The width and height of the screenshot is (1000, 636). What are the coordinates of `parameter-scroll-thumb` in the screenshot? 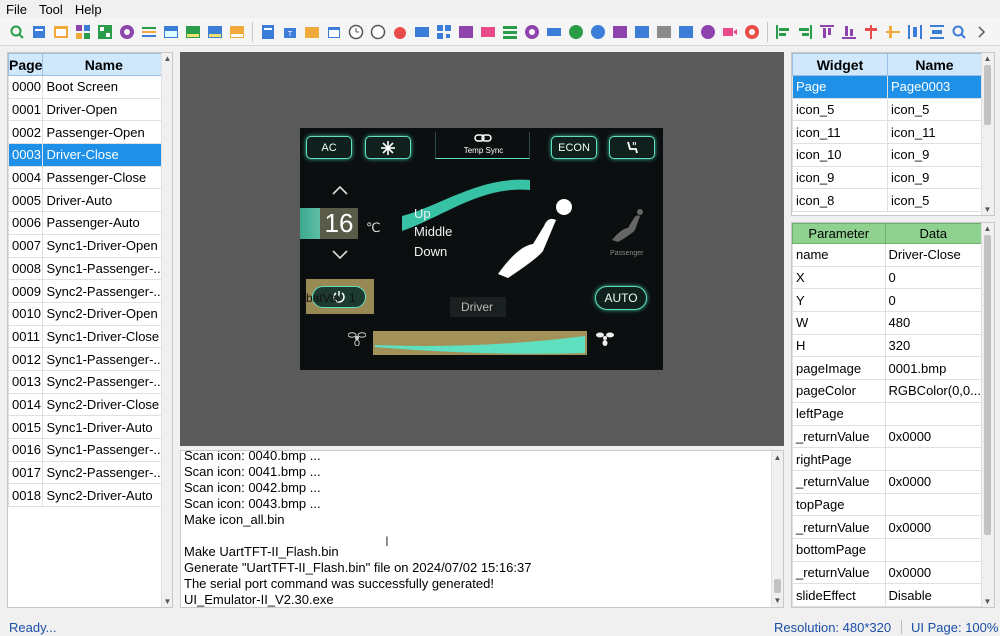 It's located at (987, 385).